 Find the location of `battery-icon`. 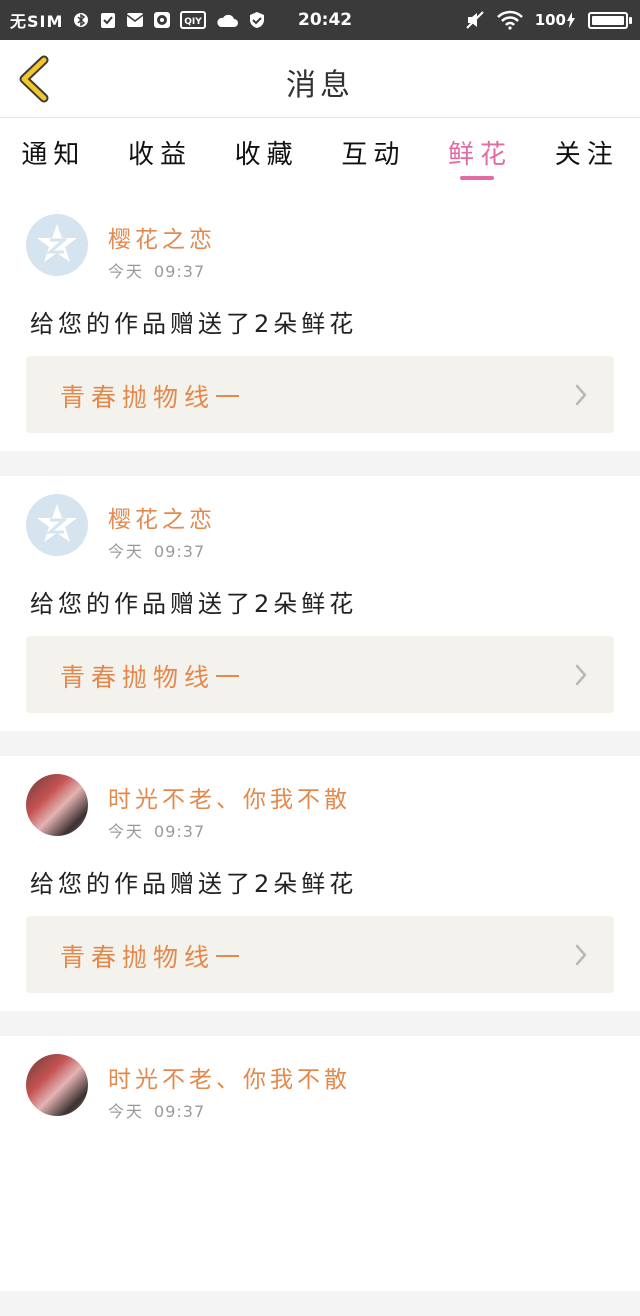

battery-icon is located at coordinates (610, 20).